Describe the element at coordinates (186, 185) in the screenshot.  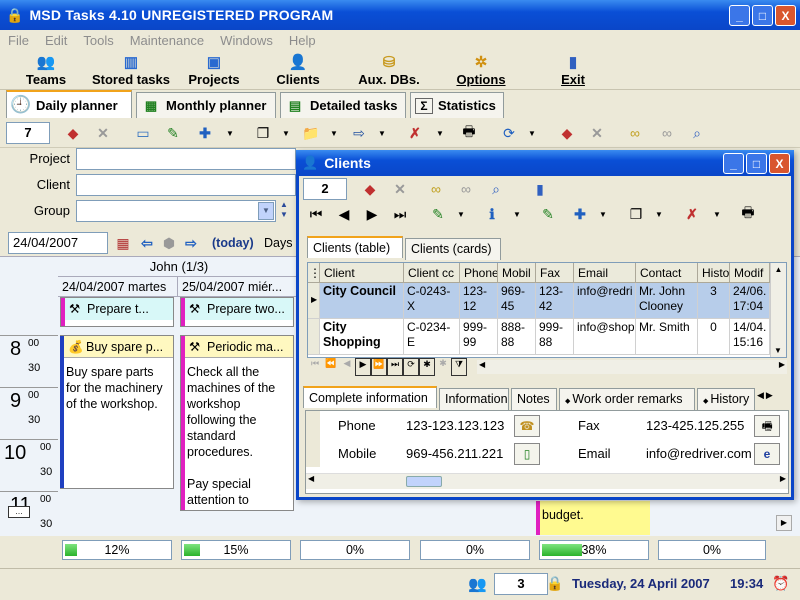
I see `client-input` at that location.